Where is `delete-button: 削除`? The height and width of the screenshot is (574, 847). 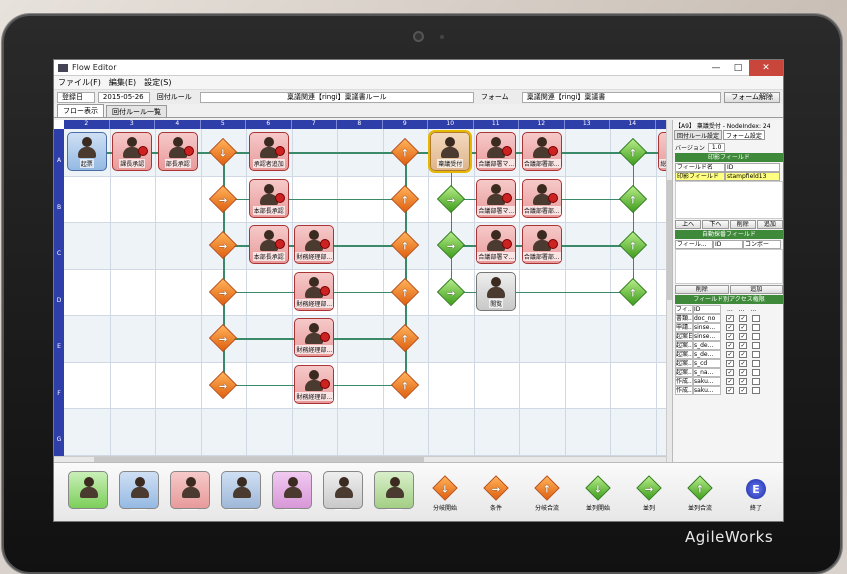
delete-button: 削除 is located at coordinates (742, 224).